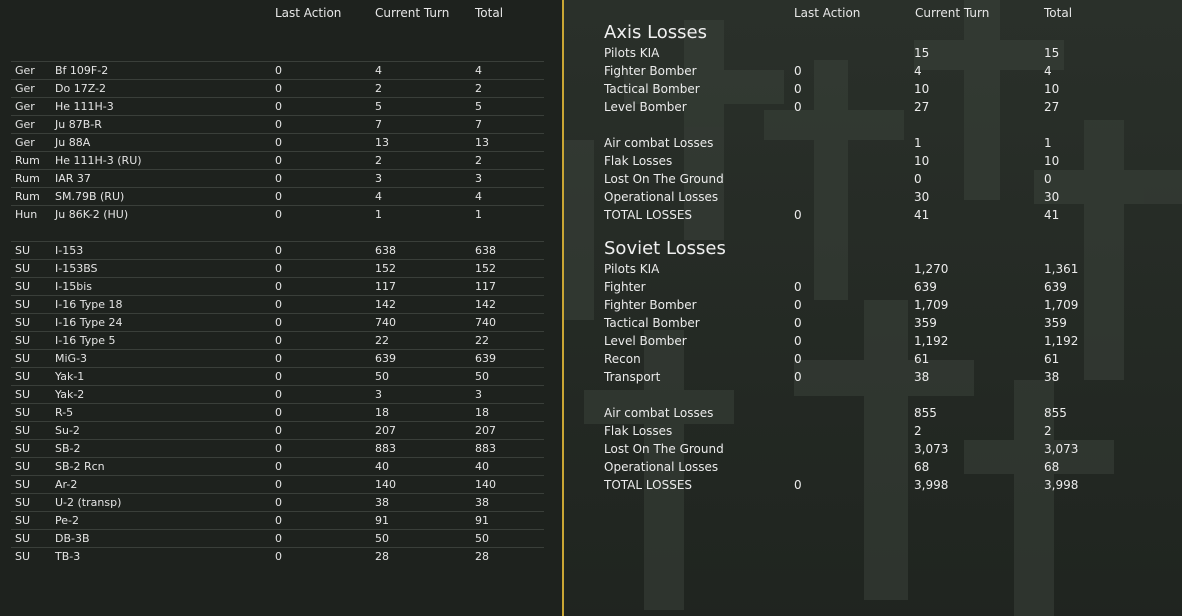 The width and height of the screenshot is (1182, 616). Describe the element at coordinates (84, 106) in the screenshot. I see `aircraft-type-cell: He 111H-3` at that location.